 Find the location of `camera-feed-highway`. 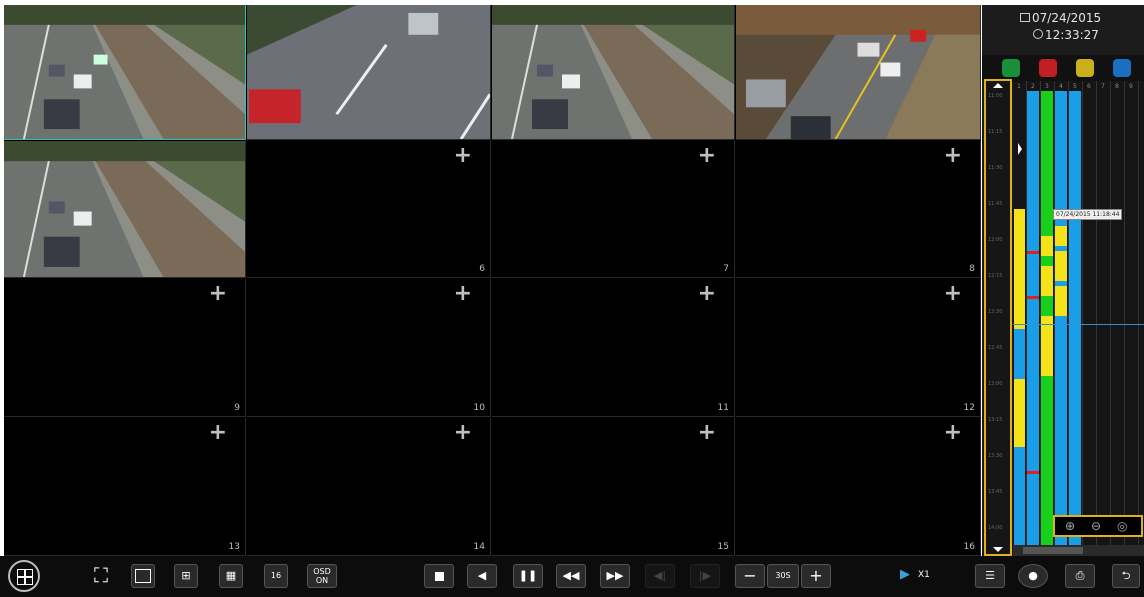

camera-feed-highway is located at coordinates (124, 209).